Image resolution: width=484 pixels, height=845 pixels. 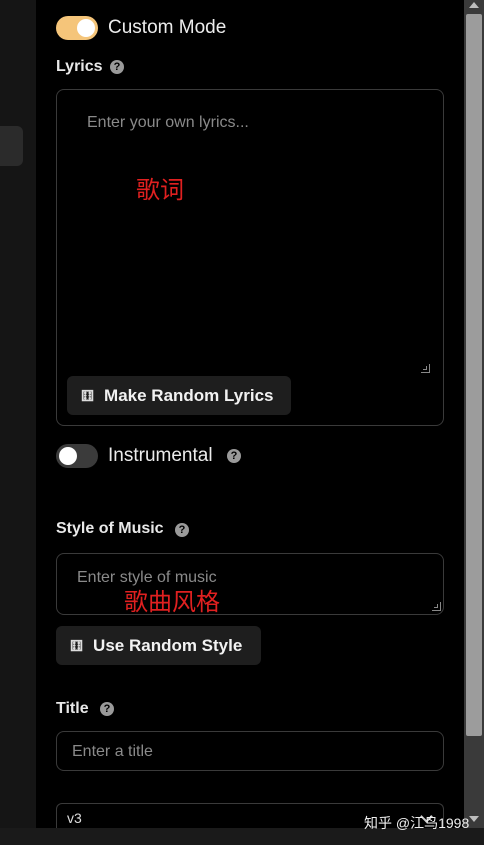 I want to click on make-random-lyrics-button: ⚅ Make Random Lyrics, so click(x=179, y=395).